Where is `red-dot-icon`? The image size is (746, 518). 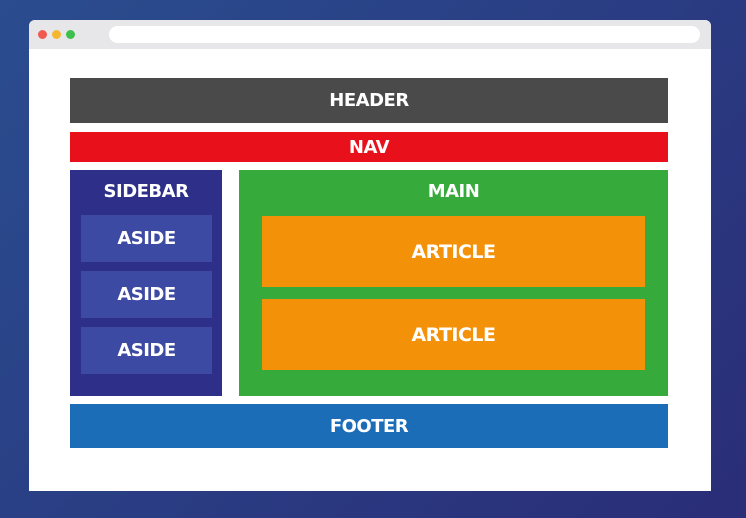
red-dot-icon is located at coordinates (42, 34).